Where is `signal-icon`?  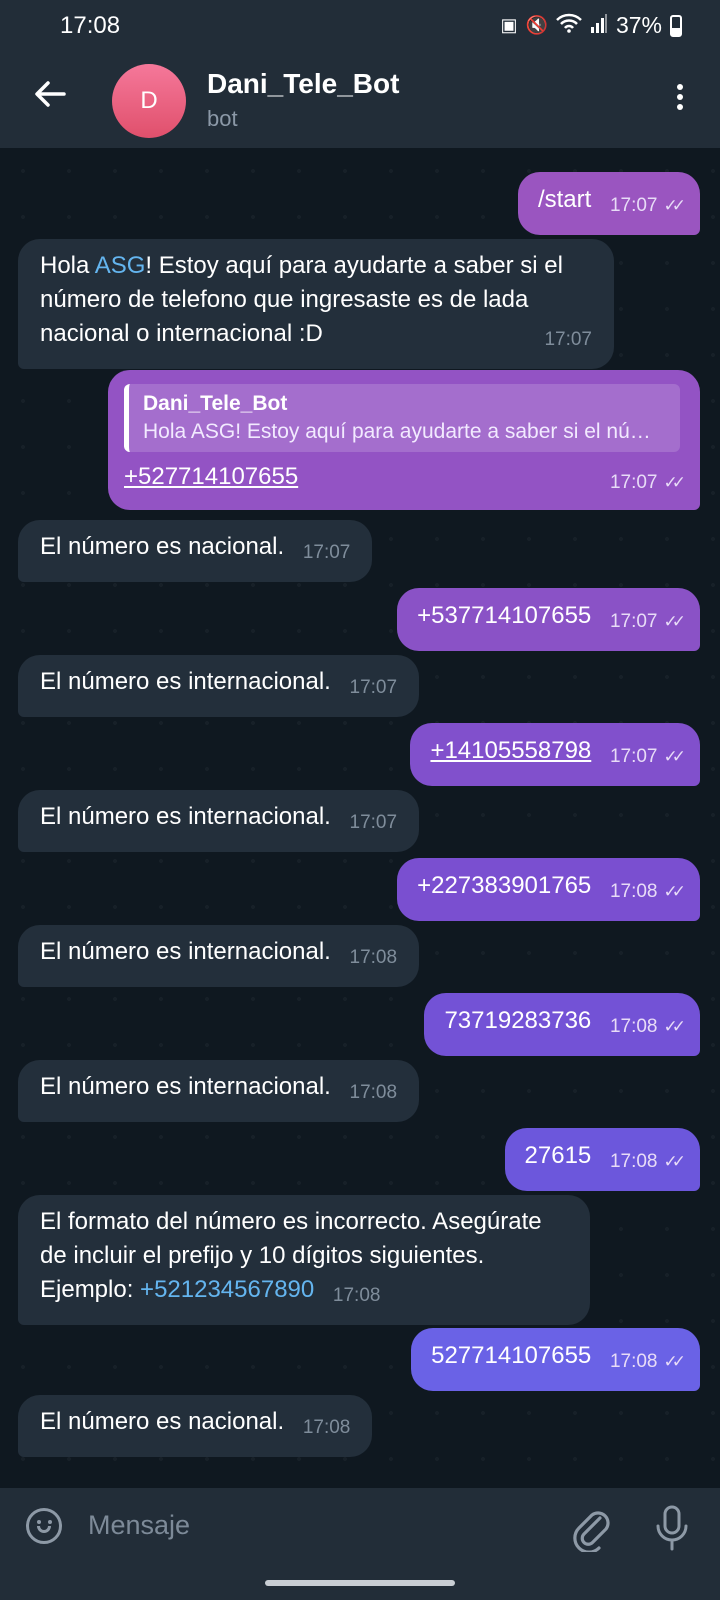
signal-icon is located at coordinates (599, 25).